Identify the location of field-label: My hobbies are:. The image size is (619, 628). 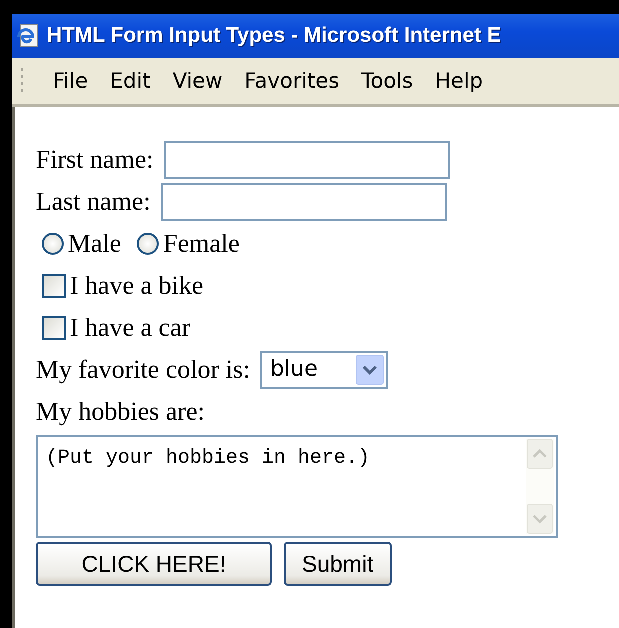
(120, 412).